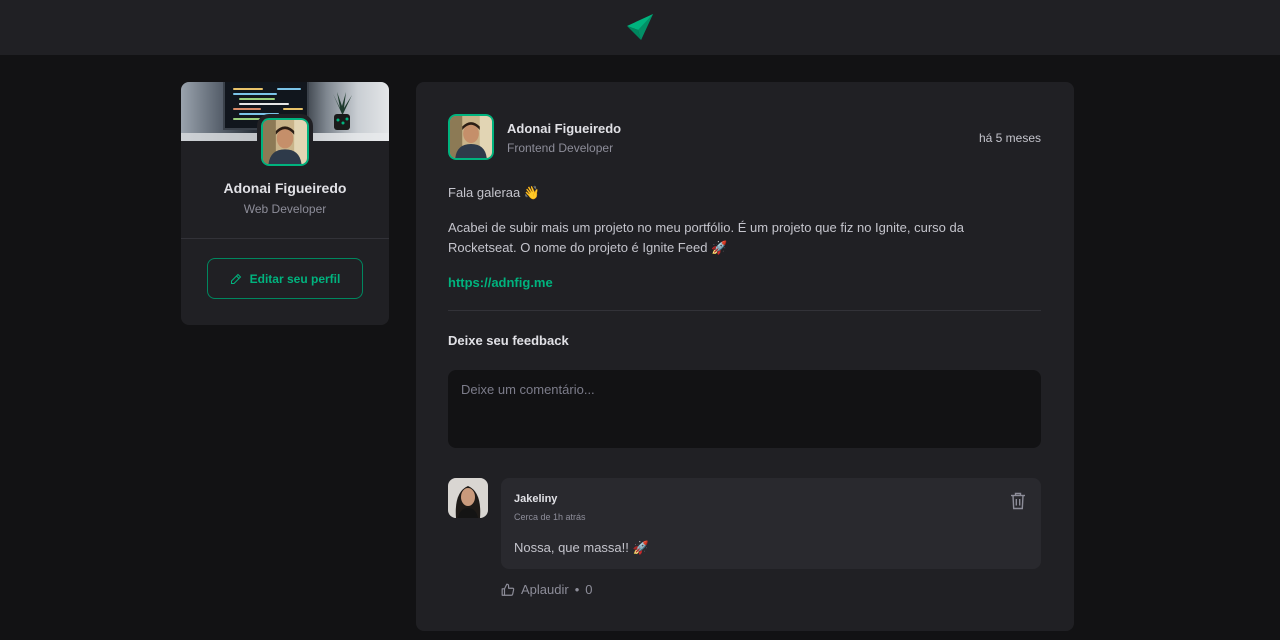 The image size is (1280, 640). Describe the element at coordinates (536, 499) in the screenshot. I see `comment-author: Jakeliny` at that location.